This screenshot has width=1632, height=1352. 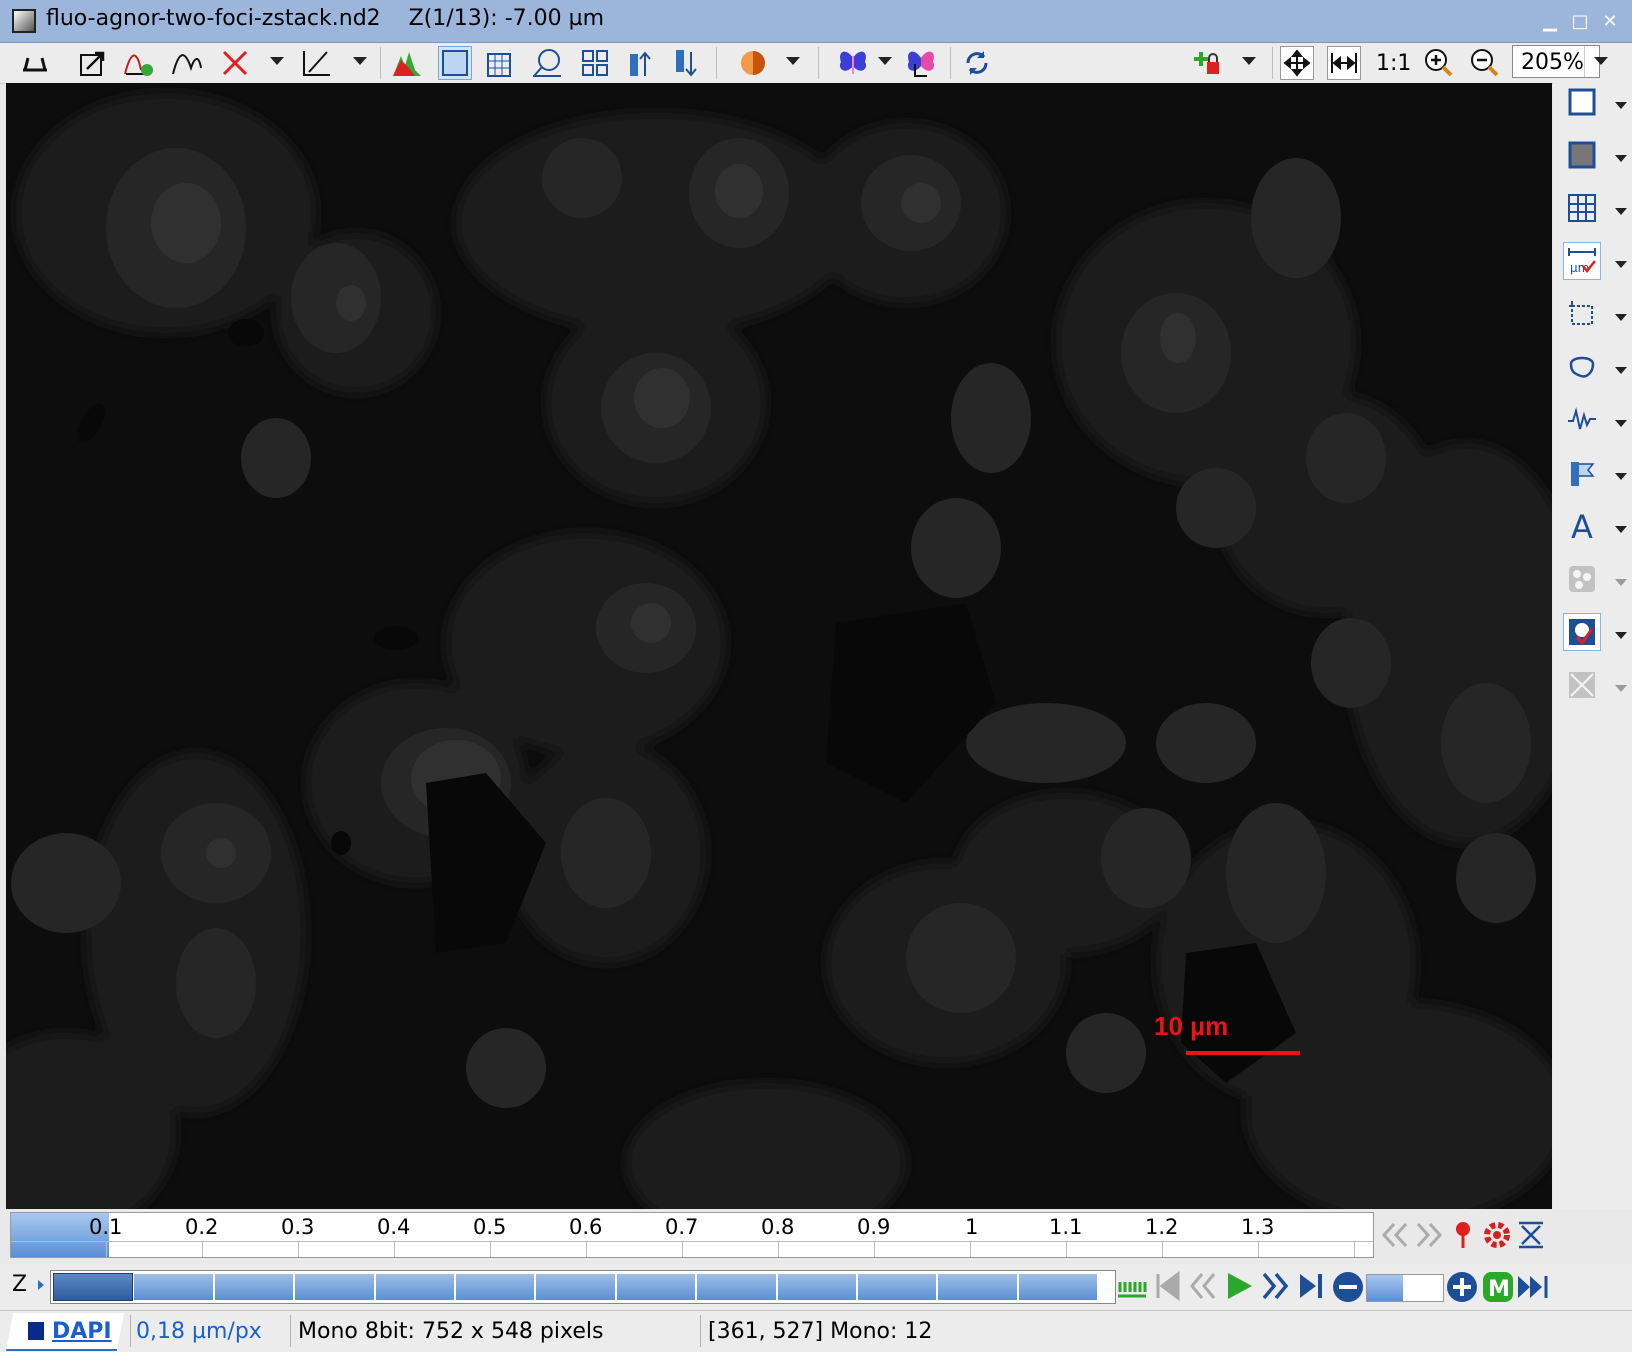 What do you see at coordinates (687, 63) in the screenshot?
I see `move-down-icon` at bounding box center [687, 63].